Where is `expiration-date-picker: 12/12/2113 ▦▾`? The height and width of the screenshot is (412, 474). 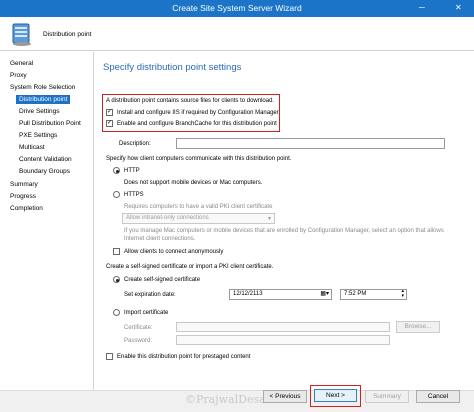 expiration-date-picker: 12/12/2113 ▦▾ is located at coordinates (280, 294).